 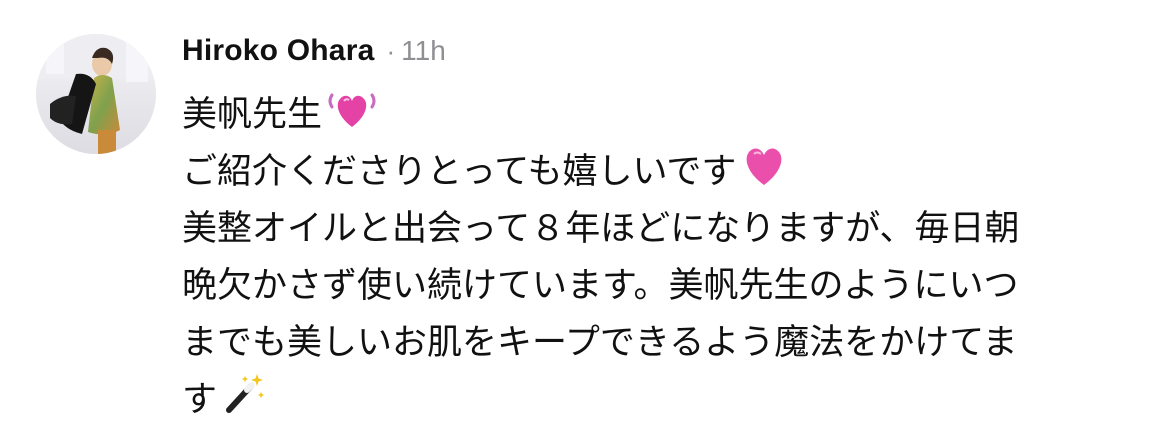 I want to click on timestamp: 11h, so click(x=423, y=51).